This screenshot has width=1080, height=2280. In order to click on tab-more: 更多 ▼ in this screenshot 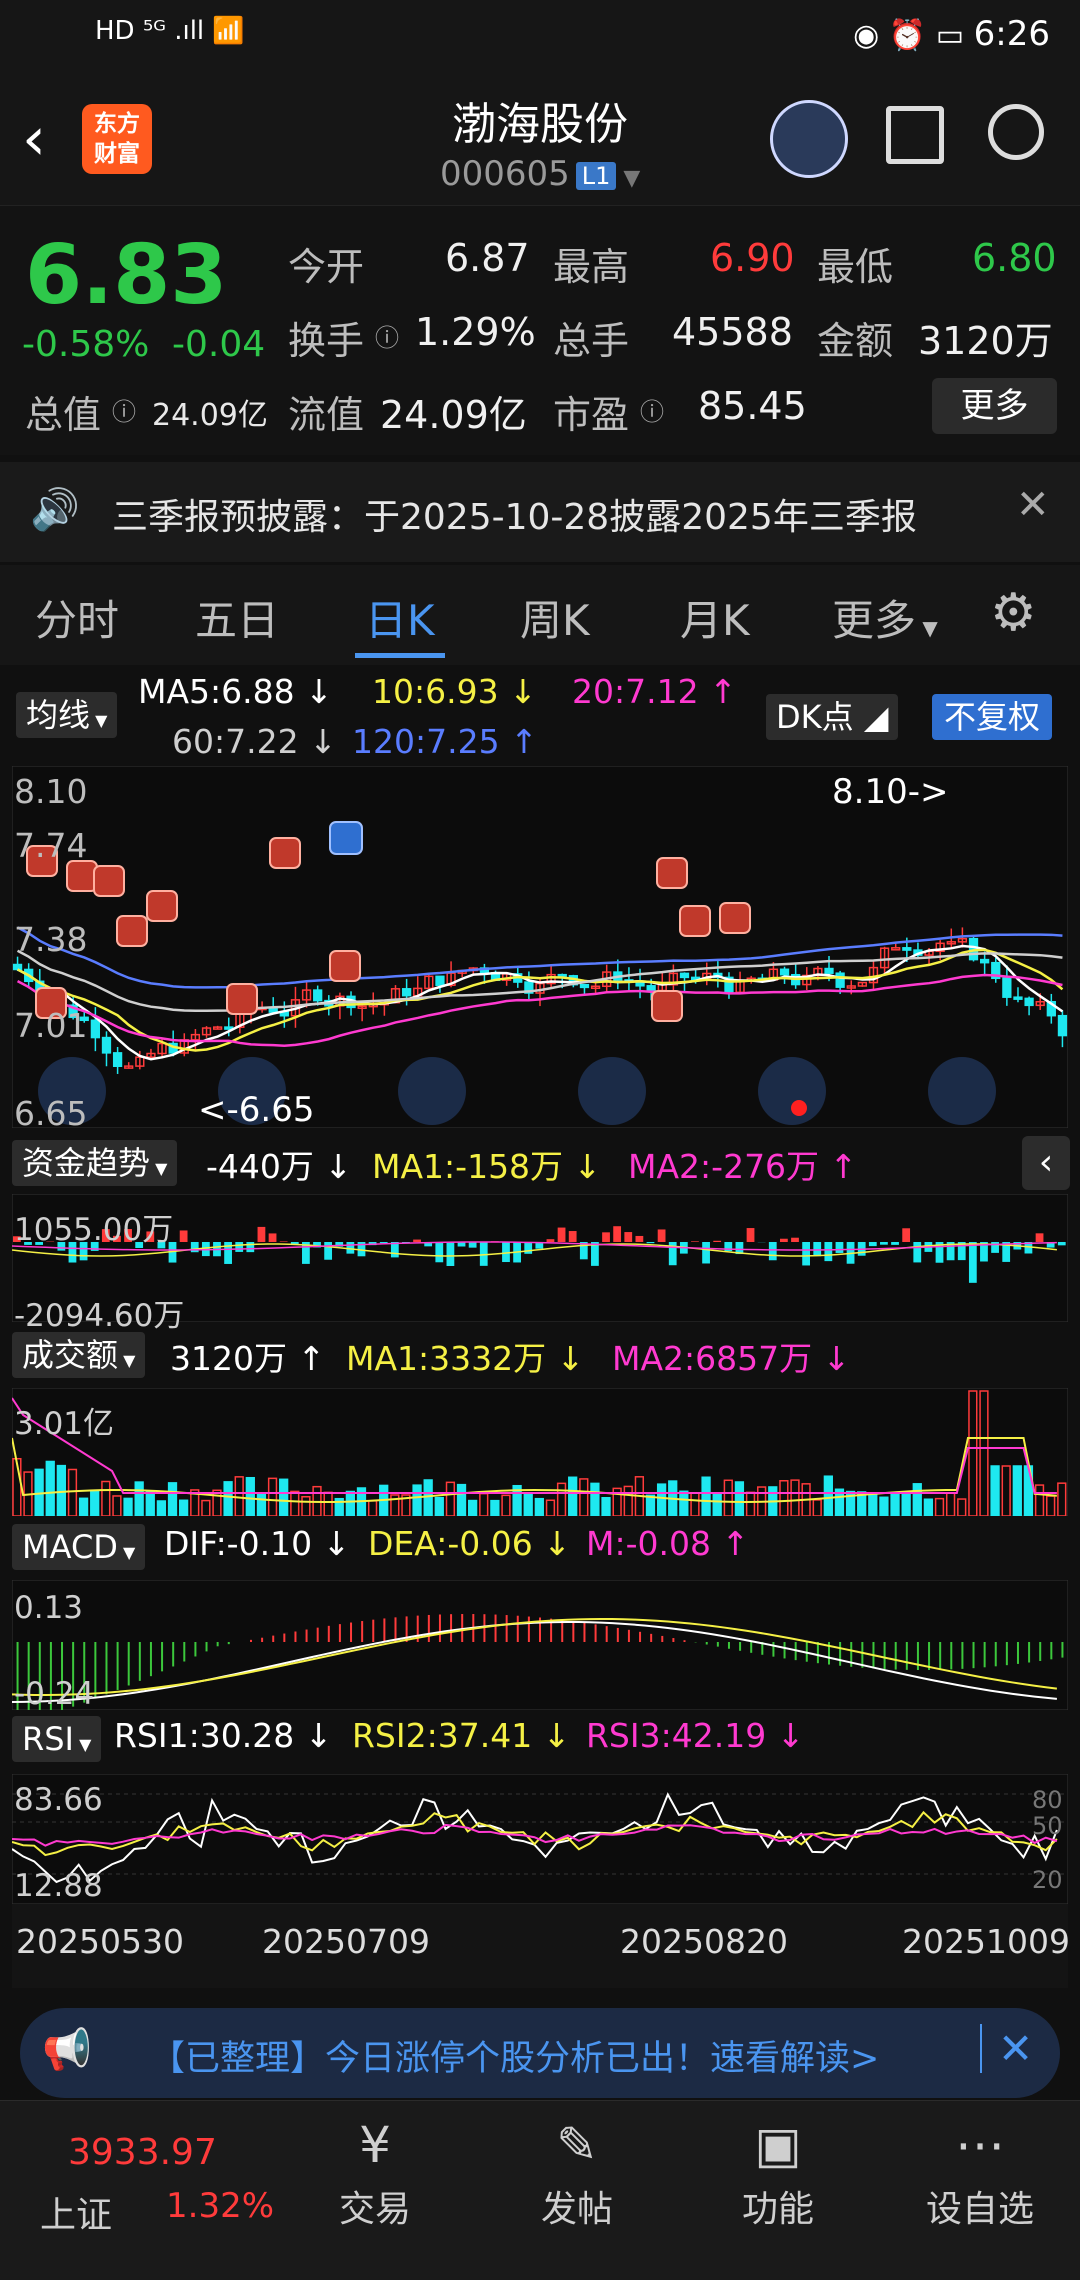, I will do `click(885, 617)`.